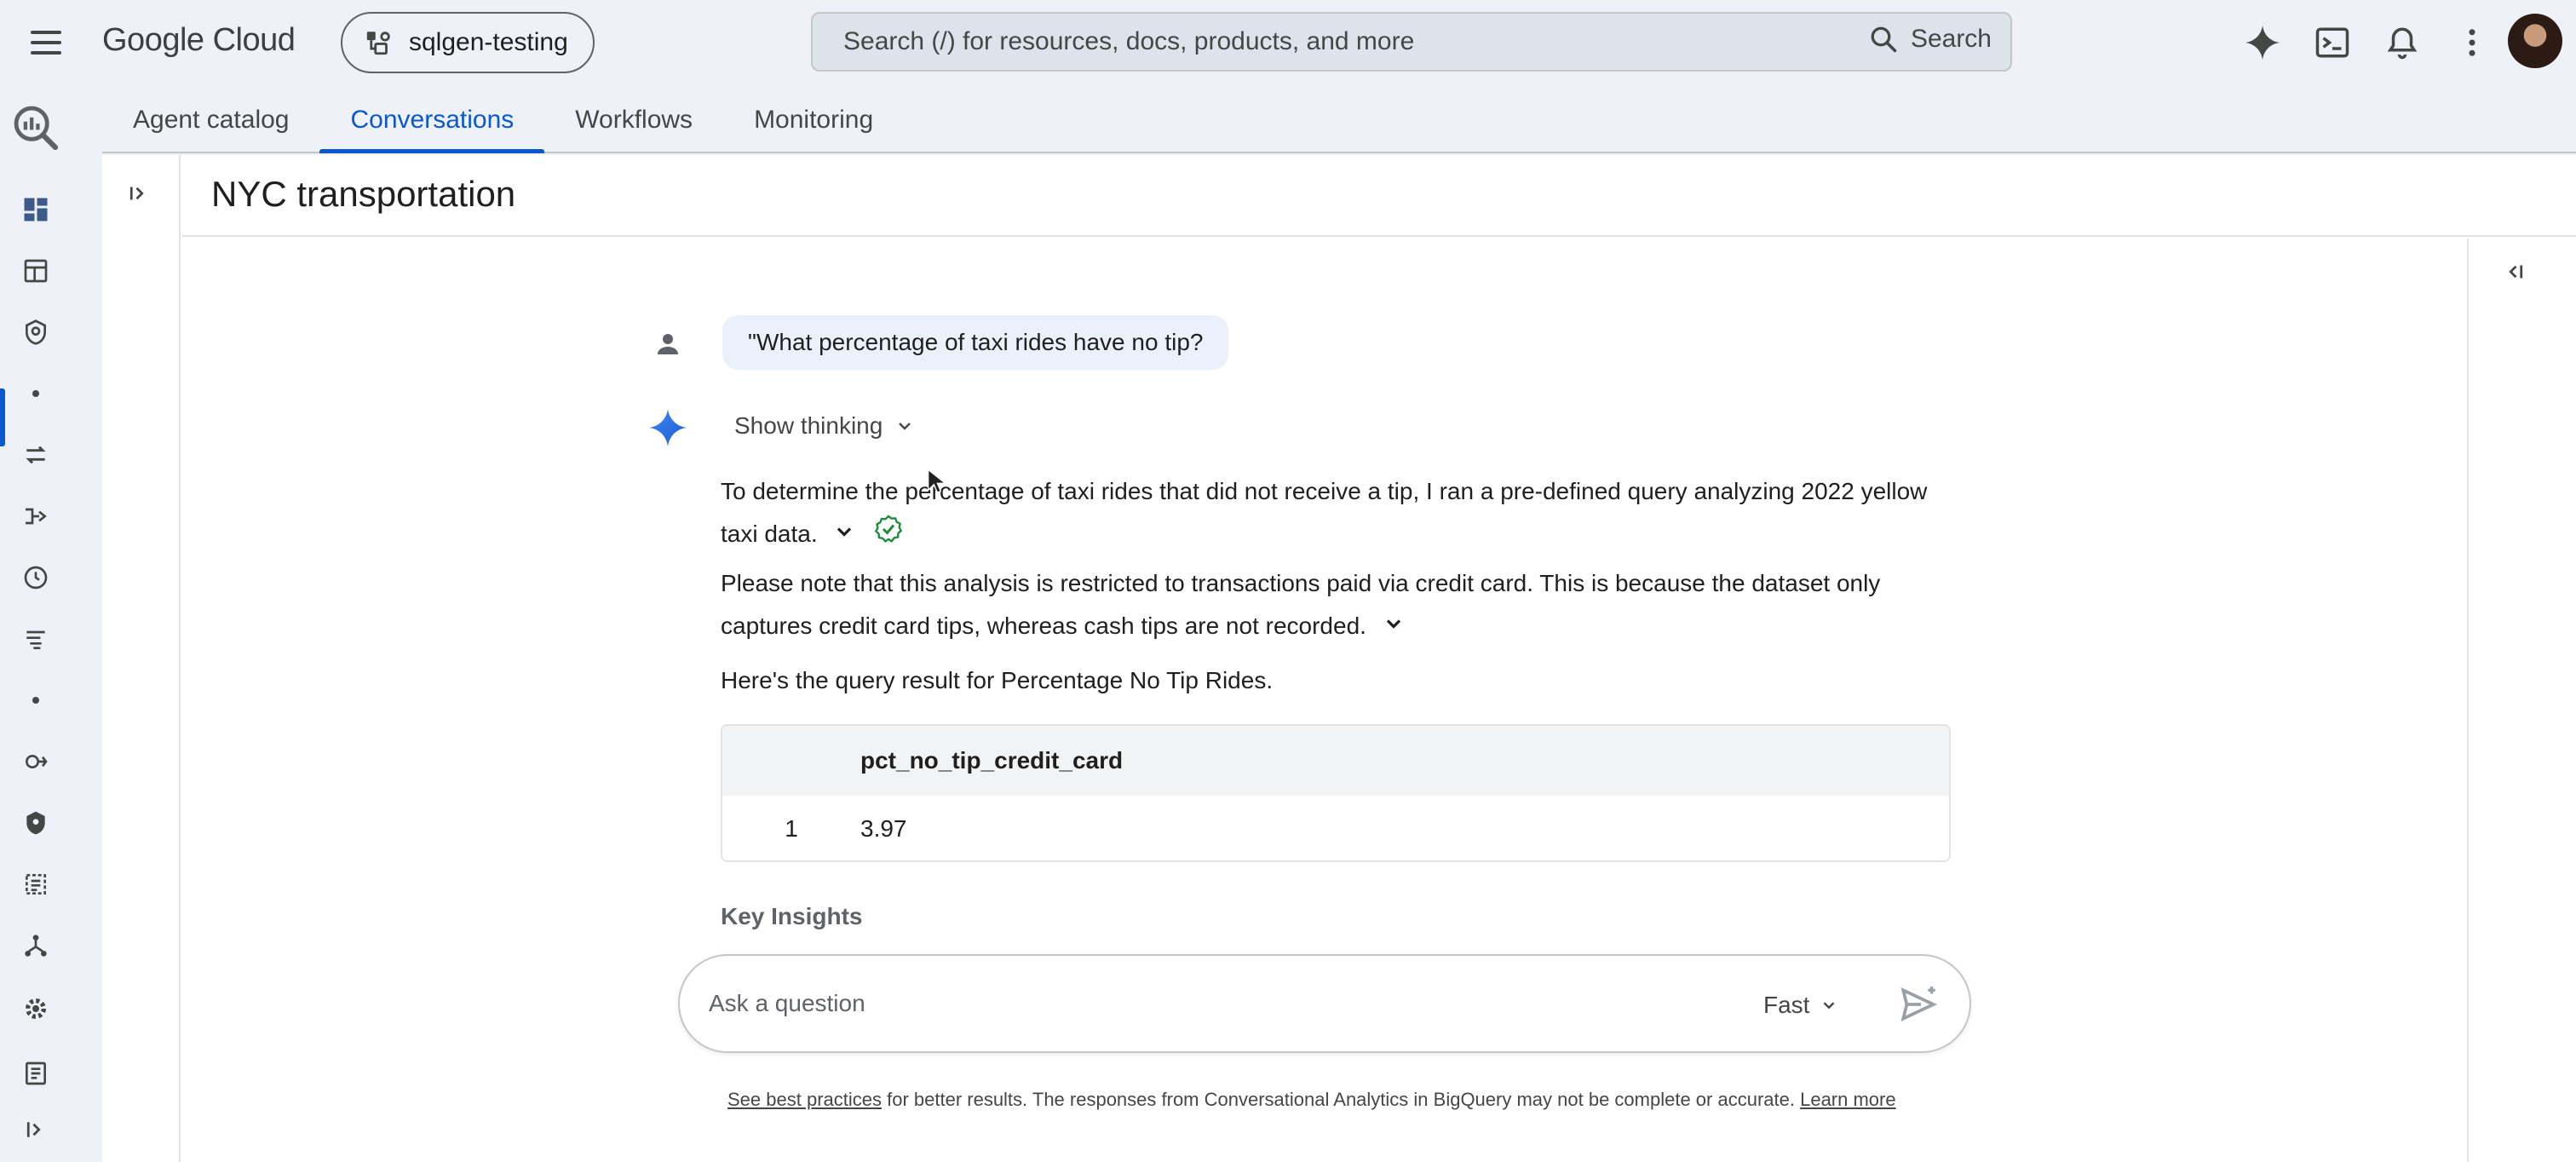 Image resolution: width=2576 pixels, height=1162 pixels. I want to click on verified-query-icon, so click(889, 536).